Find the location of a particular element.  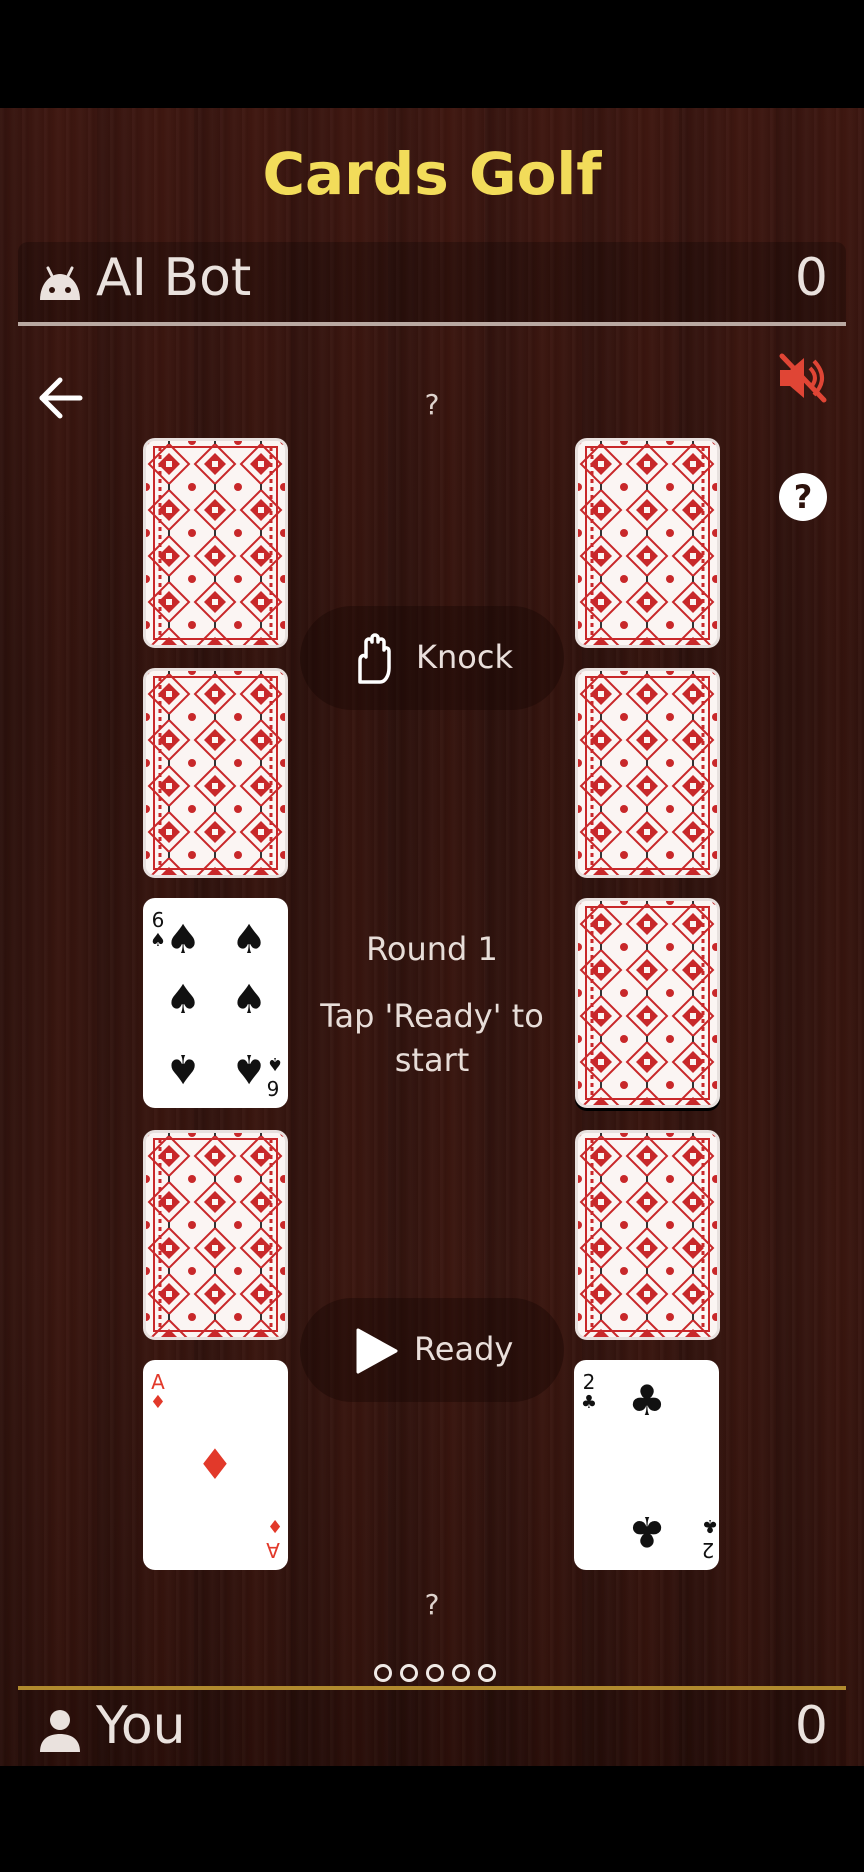

knock-label: Knock is located at coordinates (464, 657).